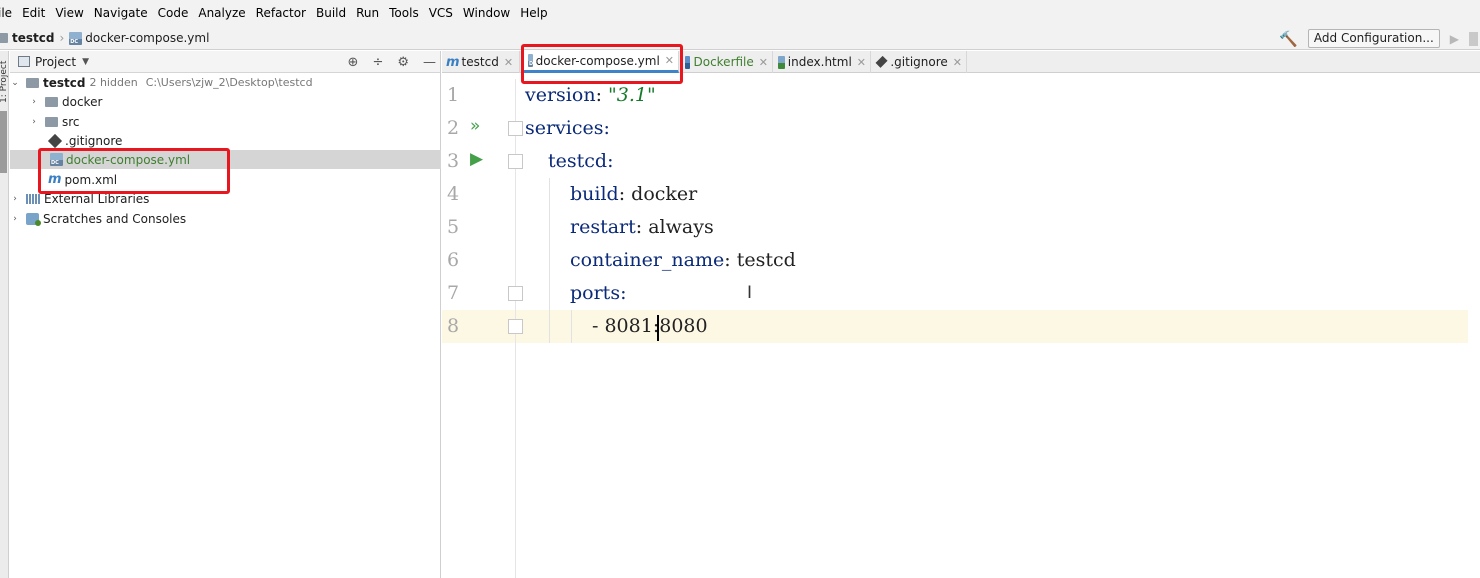 This screenshot has height=578, width=1480. What do you see at coordinates (781, 62) in the screenshot?
I see `html-file-icon` at bounding box center [781, 62].